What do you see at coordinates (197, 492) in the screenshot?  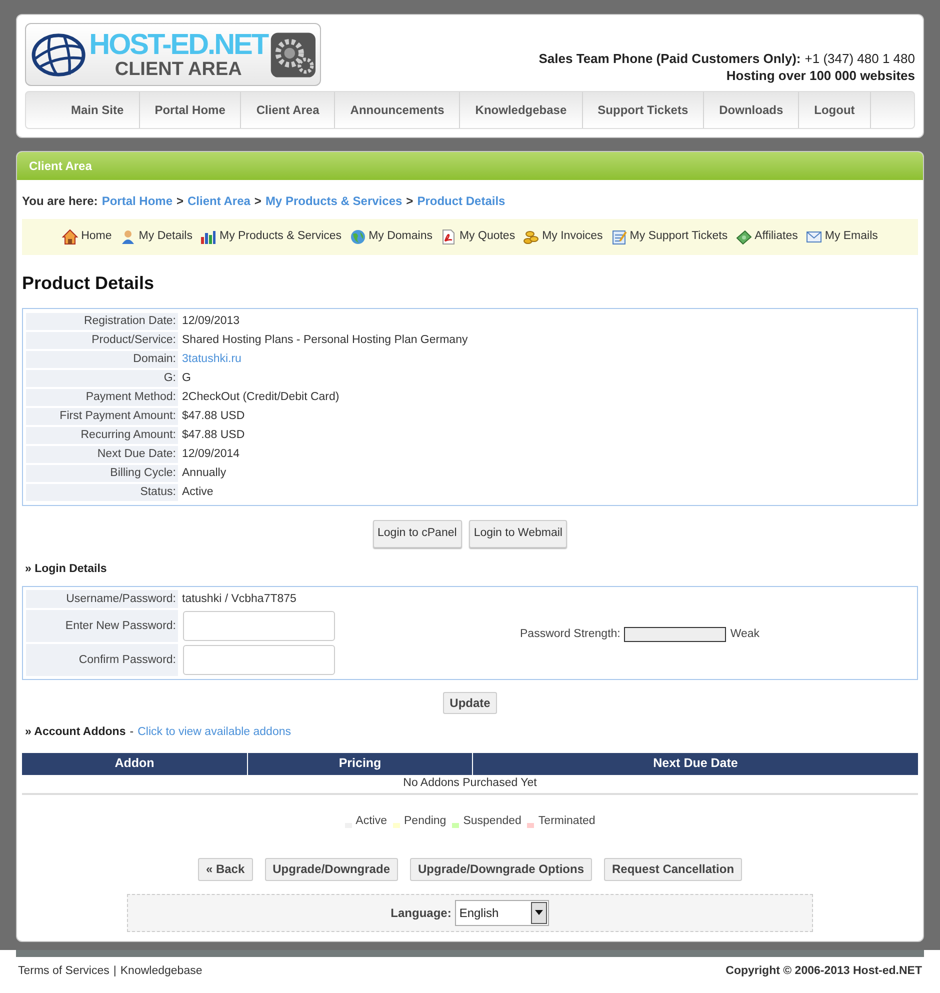 I see `field-value: Active` at bounding box center [197, 492].